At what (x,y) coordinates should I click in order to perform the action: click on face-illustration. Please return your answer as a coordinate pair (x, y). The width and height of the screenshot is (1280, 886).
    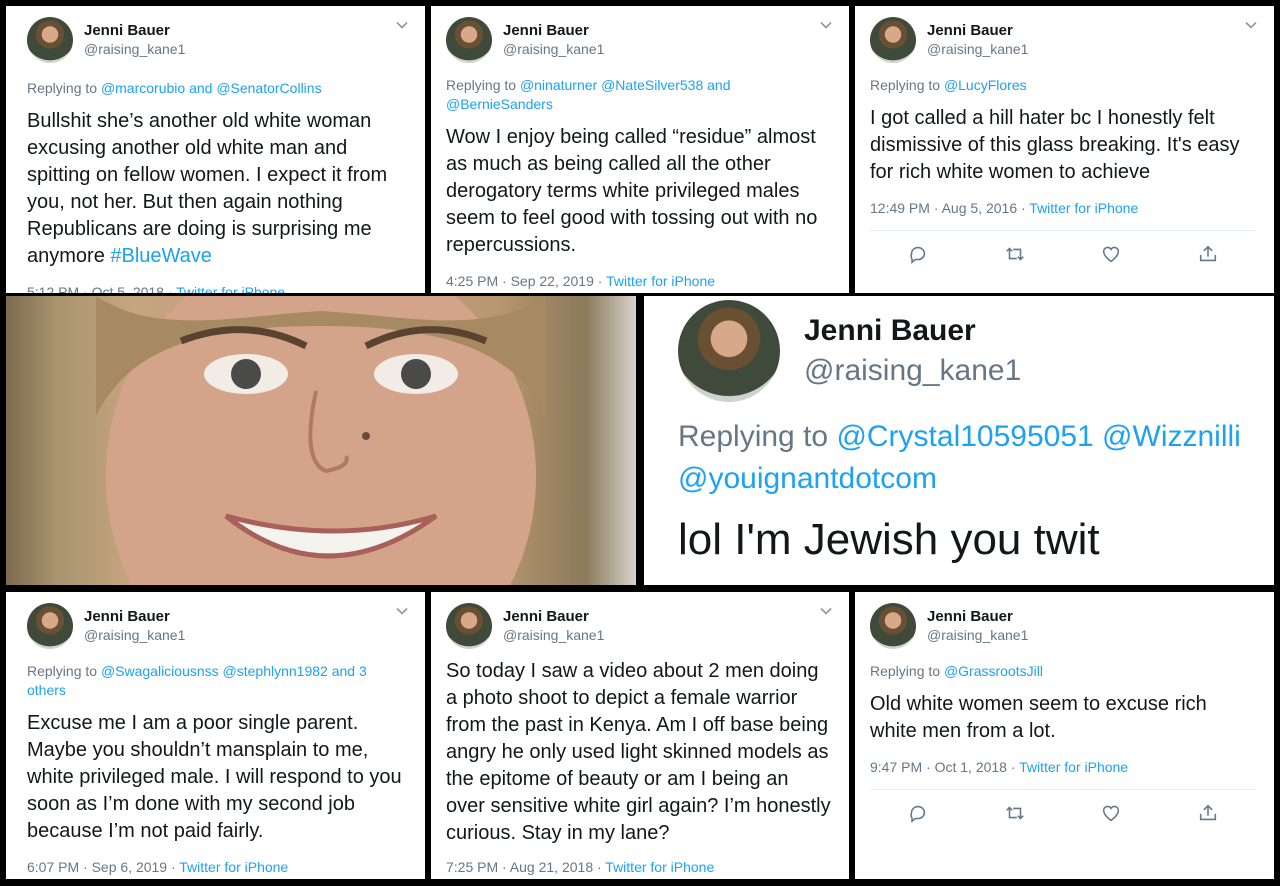
    Looking at the image, I should click on (321, 440).